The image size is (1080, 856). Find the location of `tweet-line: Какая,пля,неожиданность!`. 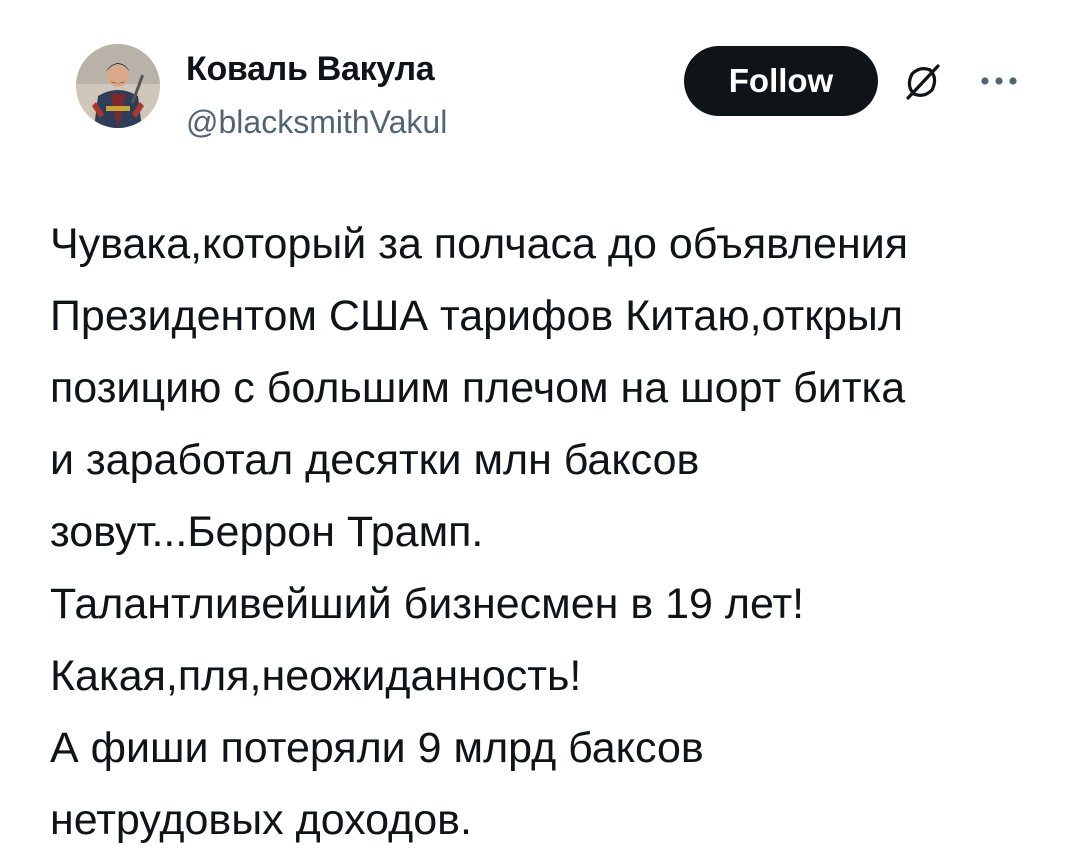

tweet-line: Какая,пля,неожиданность! is located at coordinates (316, 676).